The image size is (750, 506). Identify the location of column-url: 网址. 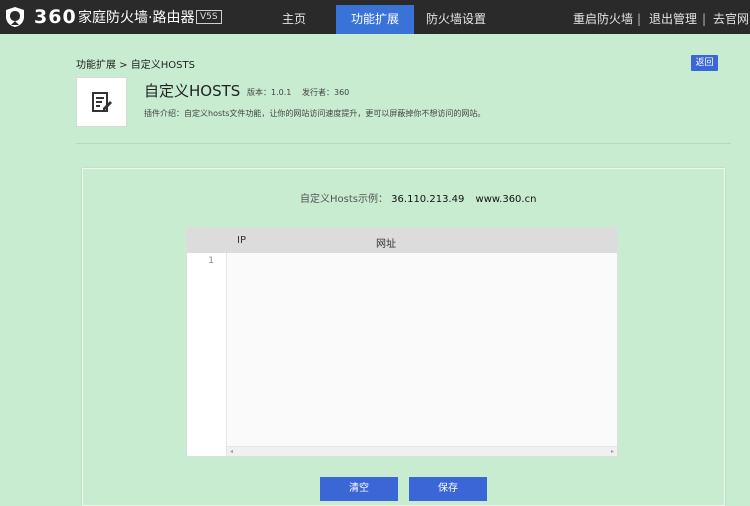
(386, 244).